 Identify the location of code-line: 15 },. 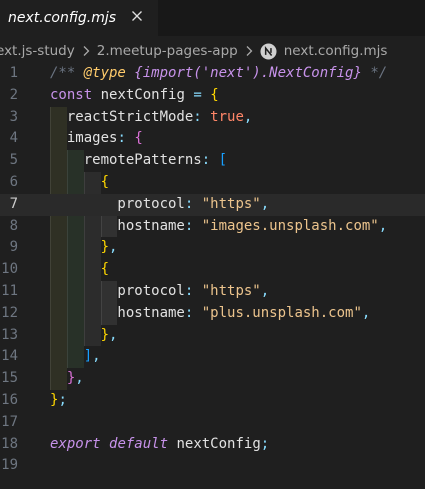
(212, 379).